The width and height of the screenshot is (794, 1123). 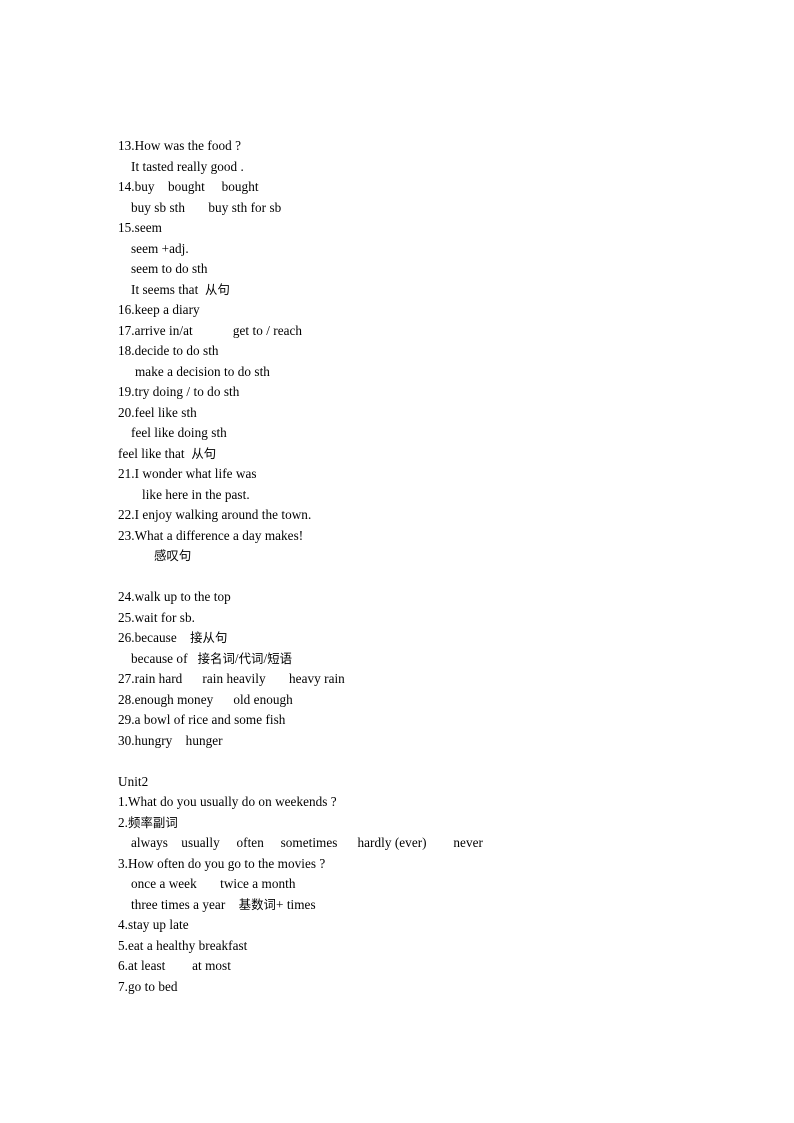 What do you see at coordinates (180, 145) in the screenshot?
I see `text-line: 13.How was the food ?` at bounding box center [180, 145].